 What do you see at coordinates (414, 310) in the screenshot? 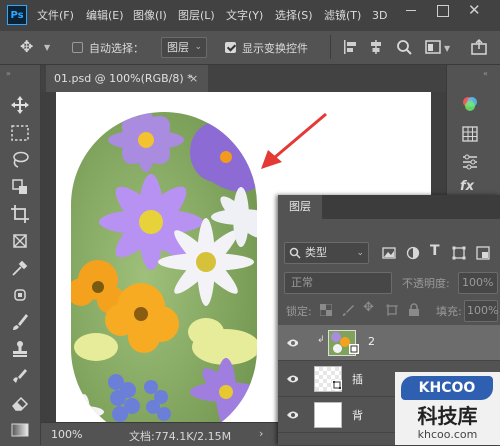
I see `lock-all-icon` at bounding box center [414, 310].